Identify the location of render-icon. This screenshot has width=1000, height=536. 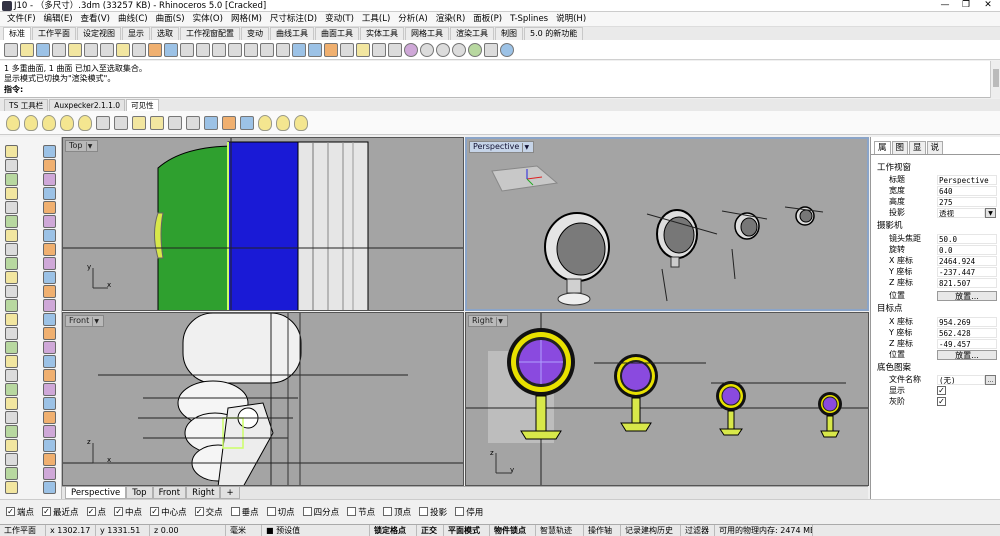
(49, 473).